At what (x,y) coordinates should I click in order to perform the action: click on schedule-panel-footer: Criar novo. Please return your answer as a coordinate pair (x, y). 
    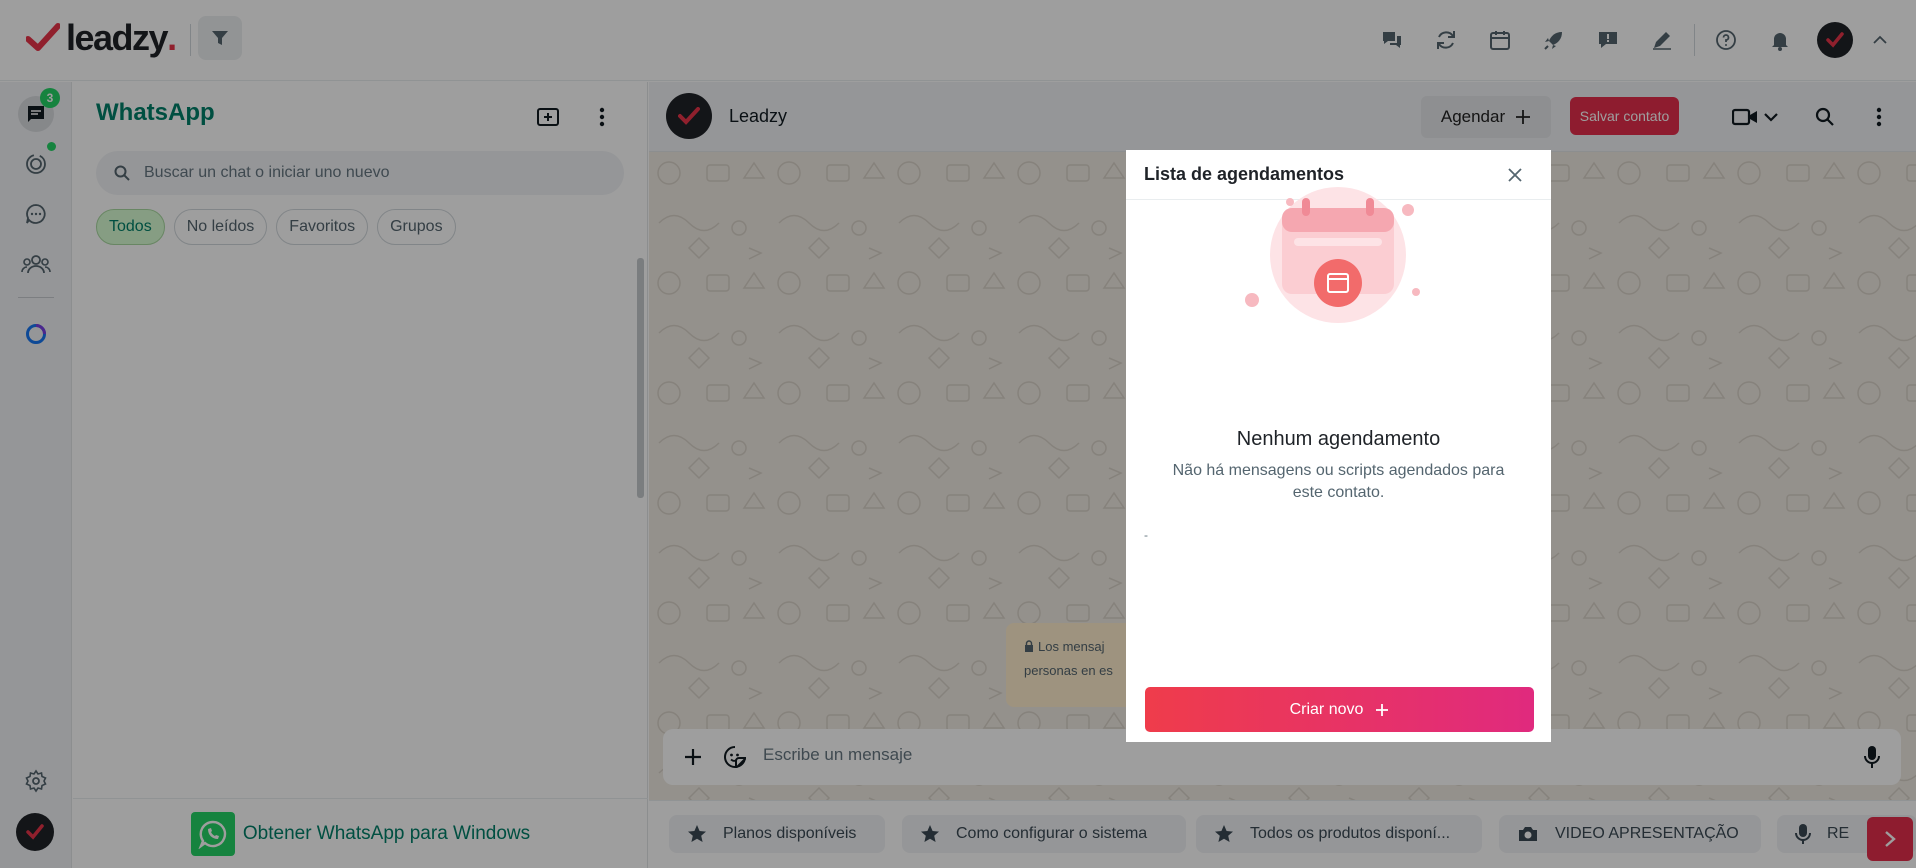
    Looking at the image, I should click on (1338, 708).